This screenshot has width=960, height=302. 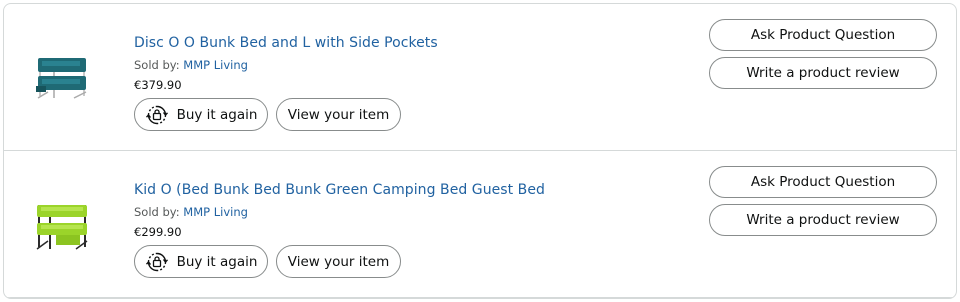 I want to click on product-price: €379.90, so click(x=158, y=85).